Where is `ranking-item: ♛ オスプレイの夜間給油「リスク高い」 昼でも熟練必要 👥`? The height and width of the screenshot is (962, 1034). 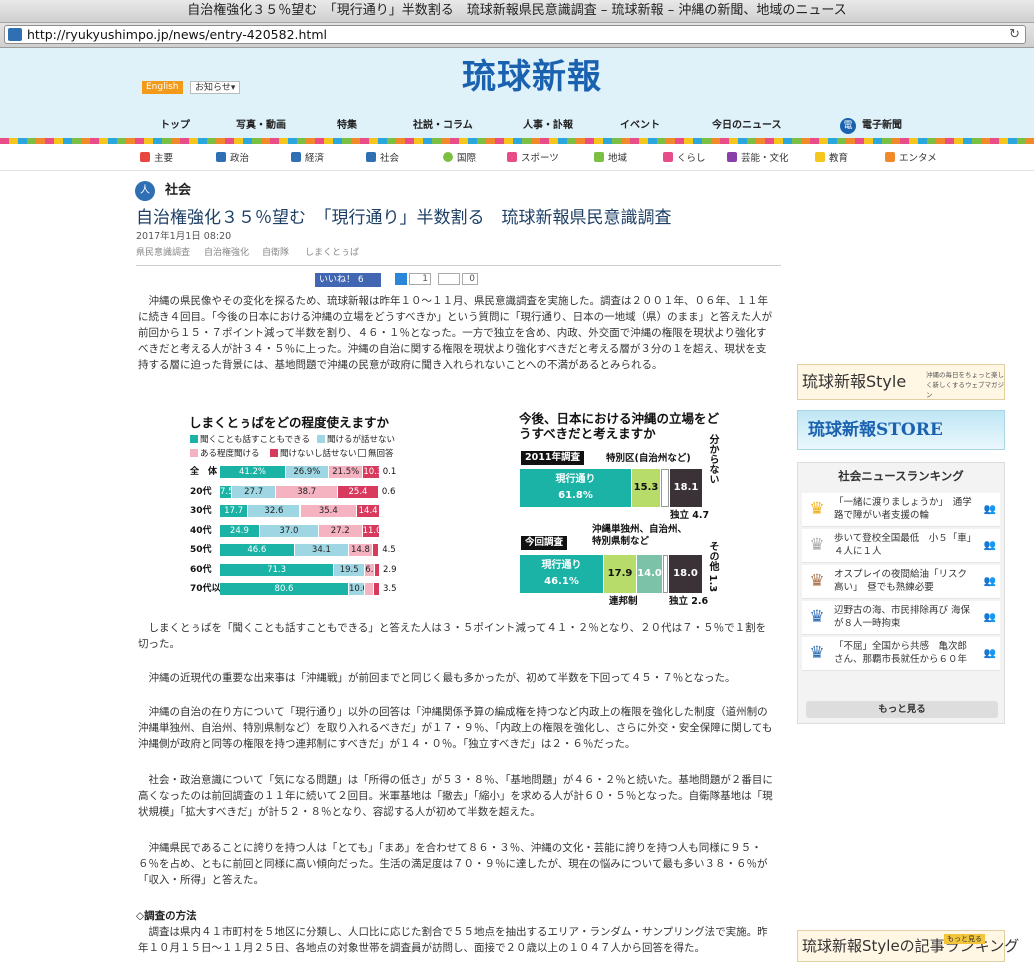 ranking-item: ♛ オスプレイの夜間給油「リスク高い」 昼でも熟練必要 👥 is located at coordinates (901, 582).